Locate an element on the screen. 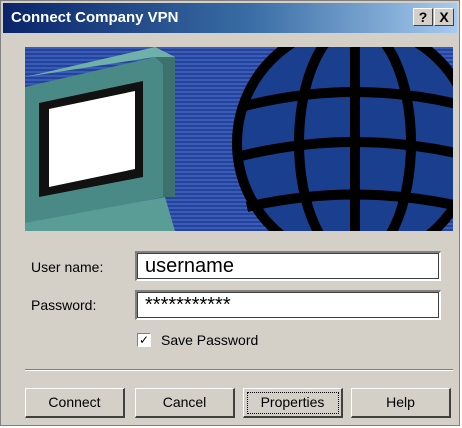  title-bar: Connect Company VPN ? X is located at coordinates (230, 18).